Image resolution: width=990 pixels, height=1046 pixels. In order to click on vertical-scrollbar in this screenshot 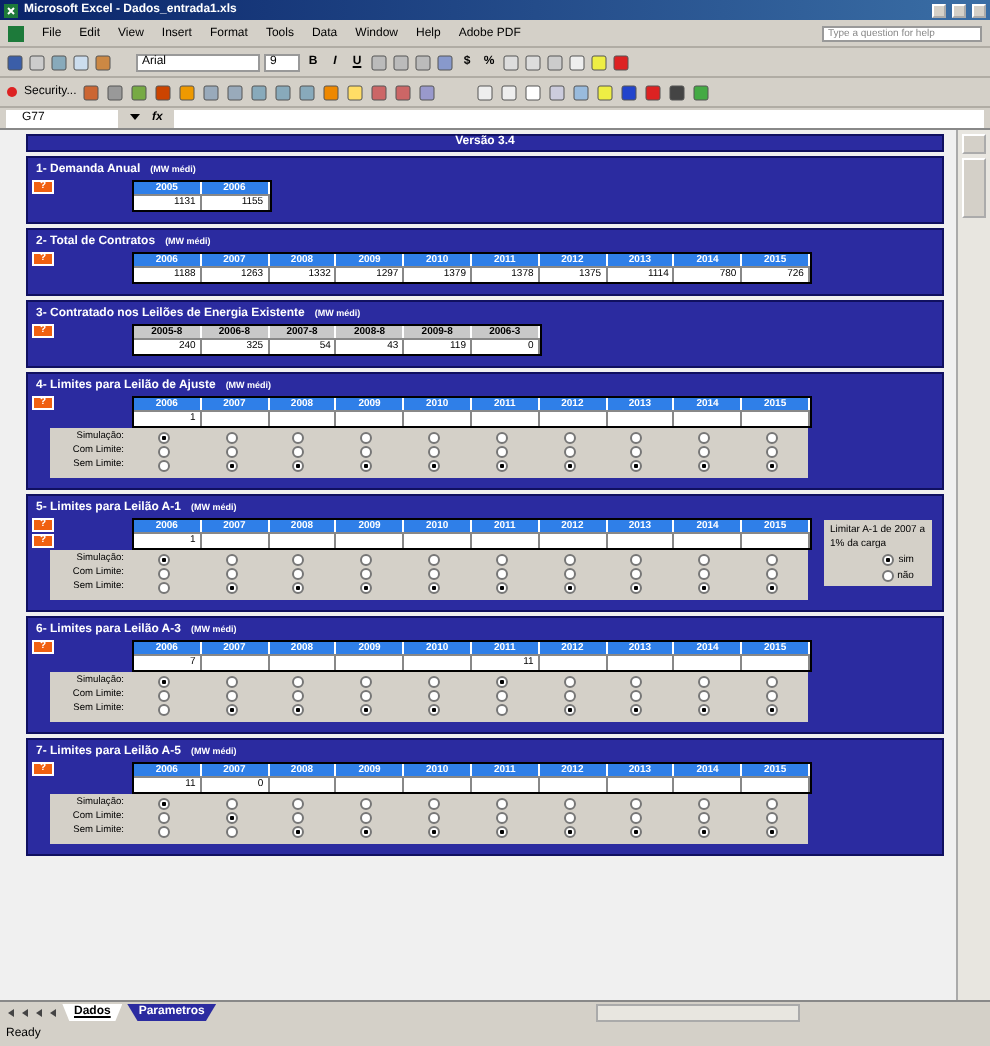, I will do `click(973, 565)`.